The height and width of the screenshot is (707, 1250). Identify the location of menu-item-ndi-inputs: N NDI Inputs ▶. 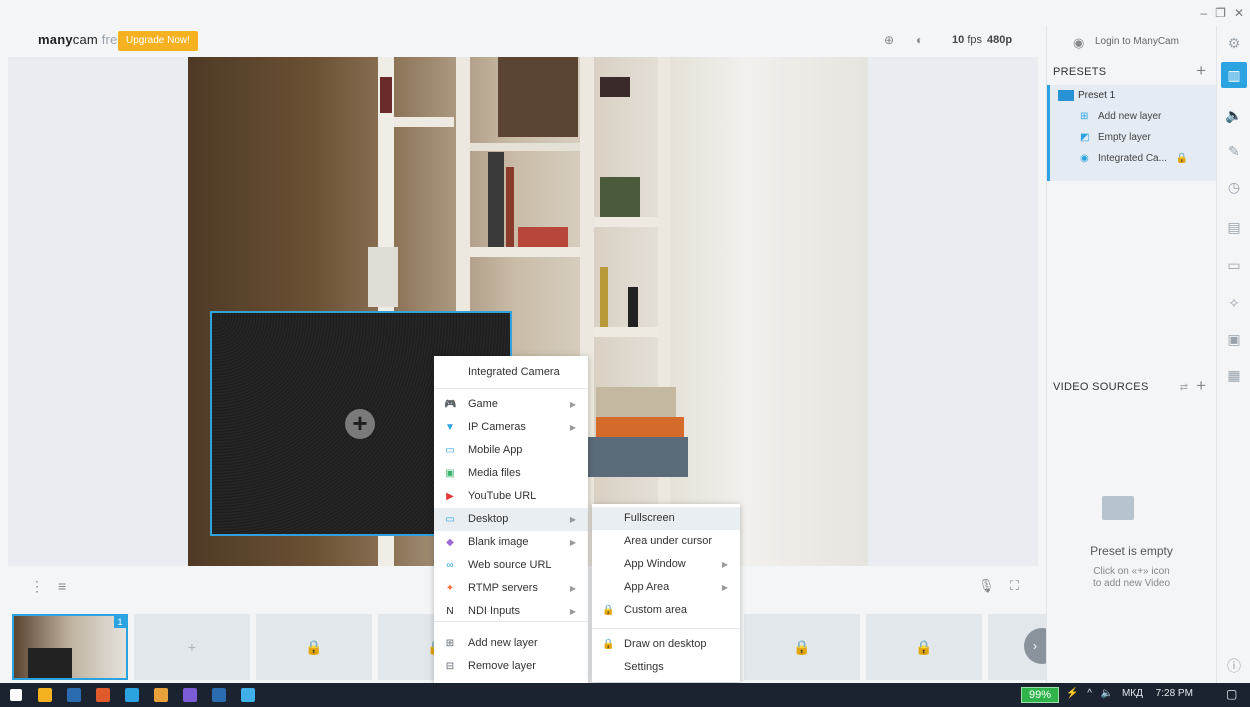
(511, 611).